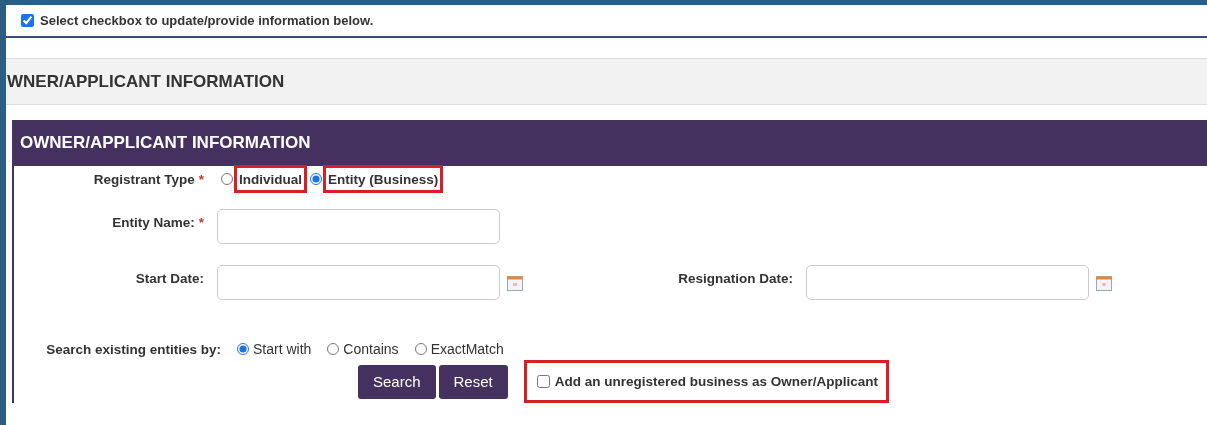 This screenshot has width=1207, height=425. What do you see at coordinates (146, 81) in the screenshot?
I see `section-title: WNER/APPLICANT INFORMATION` at bounding box center [146, 81].